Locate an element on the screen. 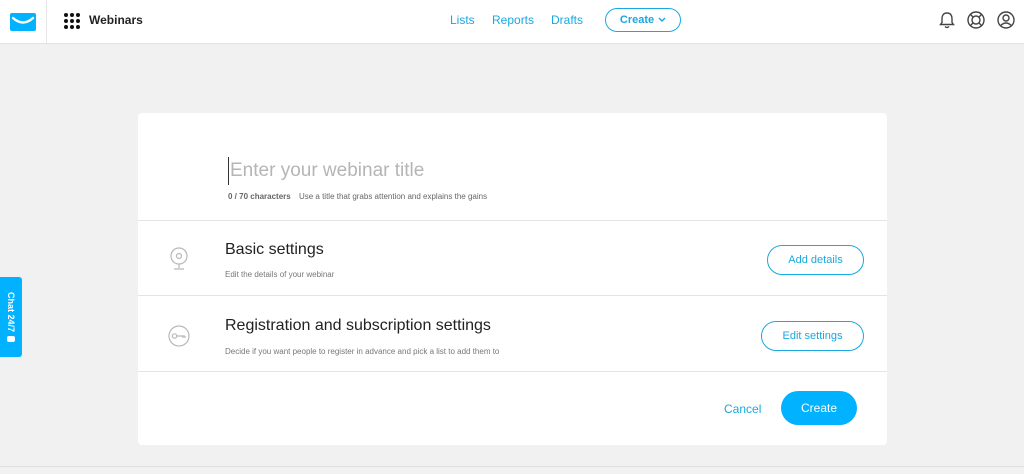  basic-settings-description: Edit the details of your webinar is located at coordinates (280, 274).